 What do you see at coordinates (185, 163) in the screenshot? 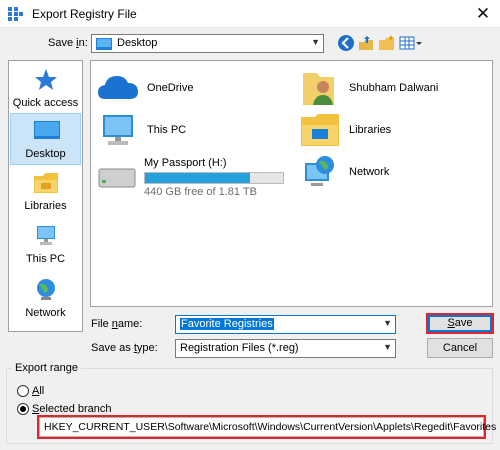
I see `item-label: My Passport (H:)` at bounding box center [185, 163].